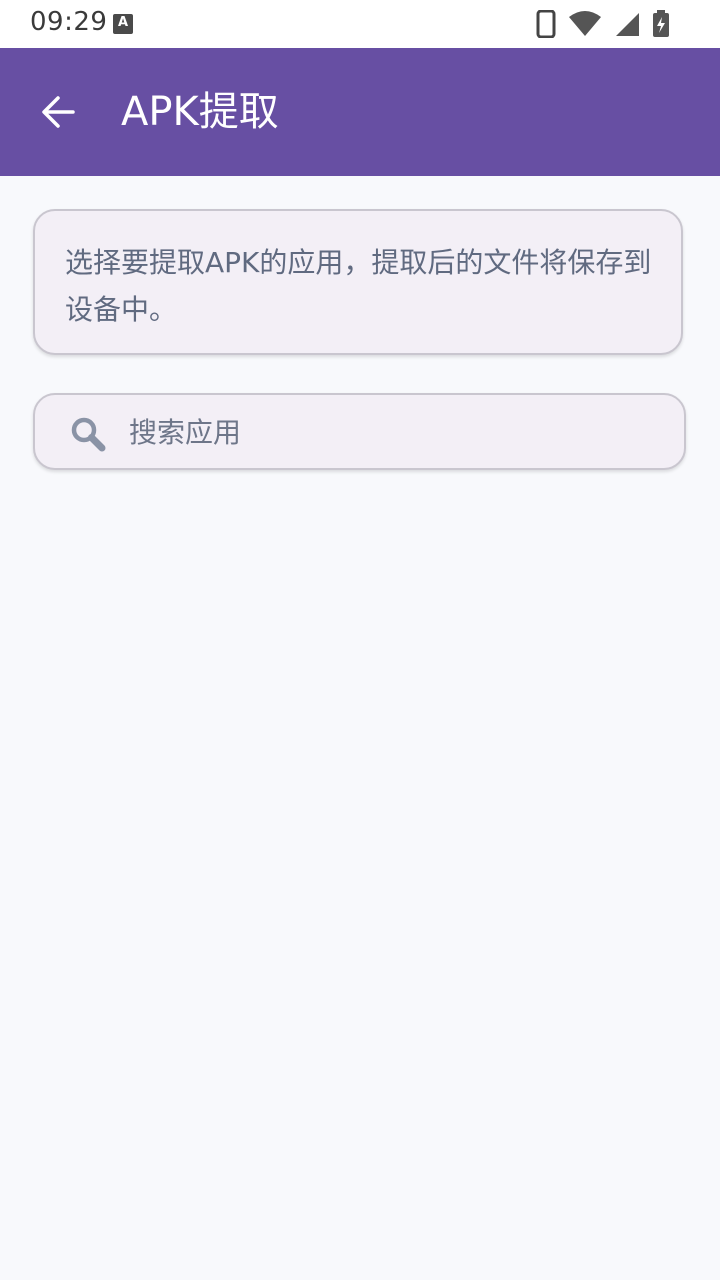 The height and width of the screenshot is (1280, 720). What do you see at coordinates (661, 23) in the screenshot?
I see `battery-charging-icon` at bounding box center [661, 23].